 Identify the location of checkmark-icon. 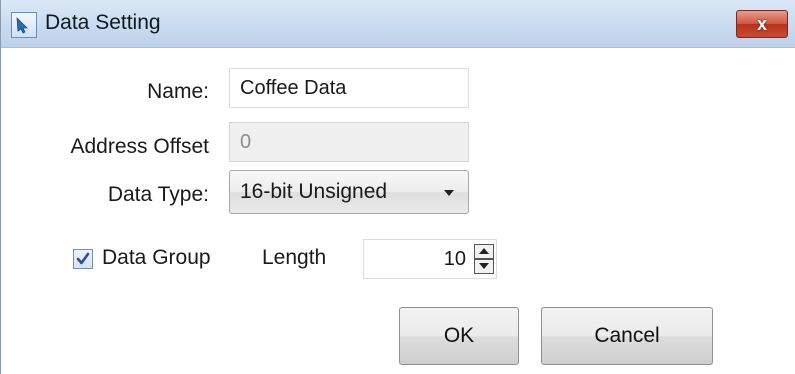
(83, 258).